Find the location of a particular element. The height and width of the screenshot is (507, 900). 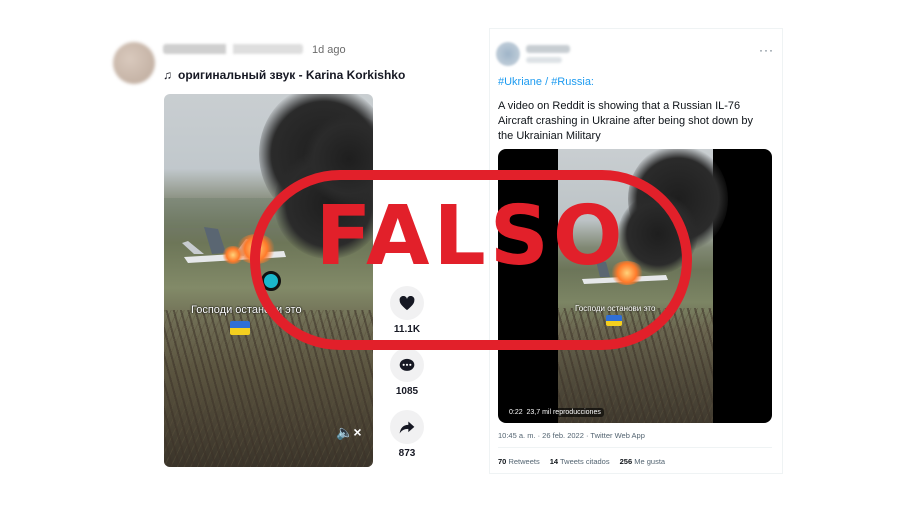

sound-link: ♫ оригинальный звук - Karina Korkishko is located at coordinates (284, 75).